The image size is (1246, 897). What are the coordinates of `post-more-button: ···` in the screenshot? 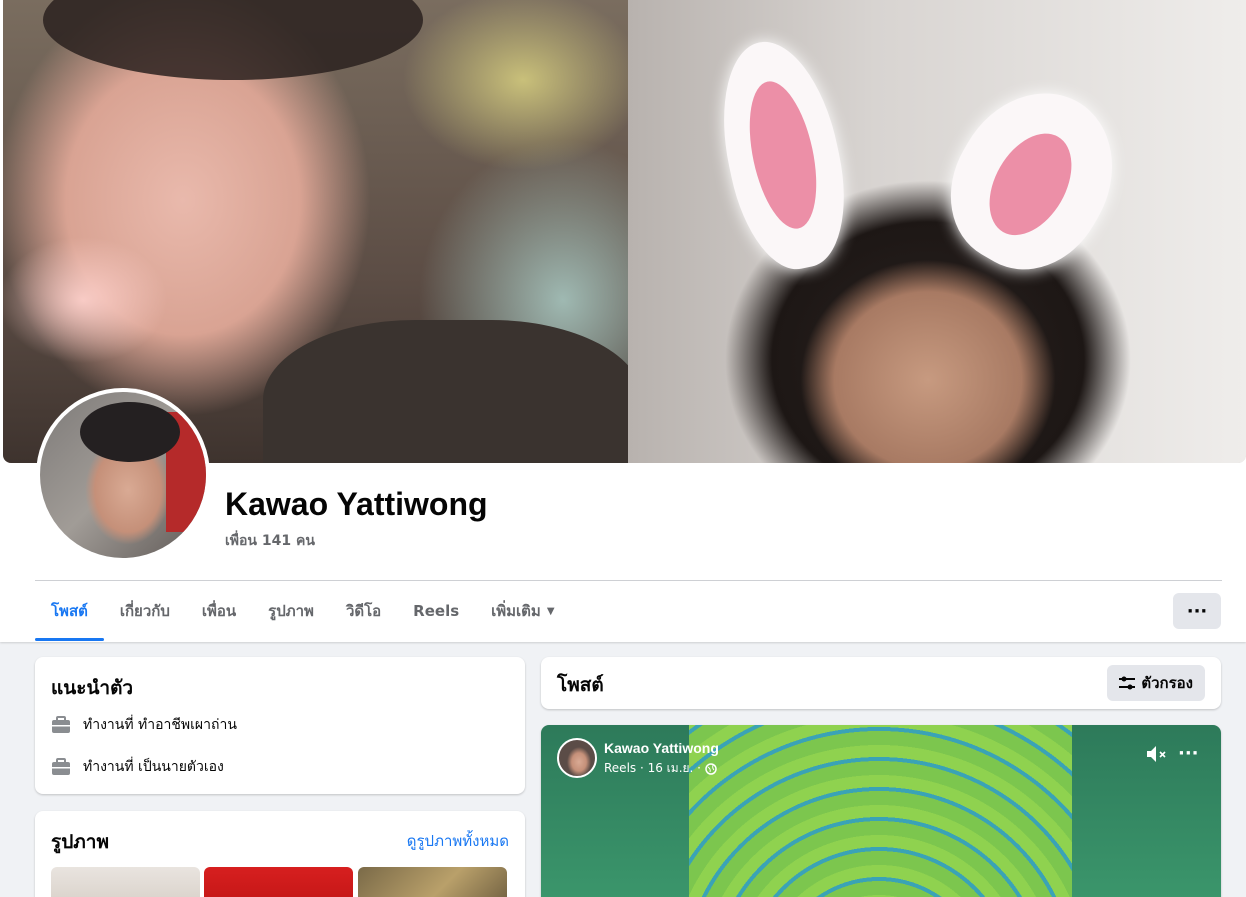 It's located at (1188, 753).